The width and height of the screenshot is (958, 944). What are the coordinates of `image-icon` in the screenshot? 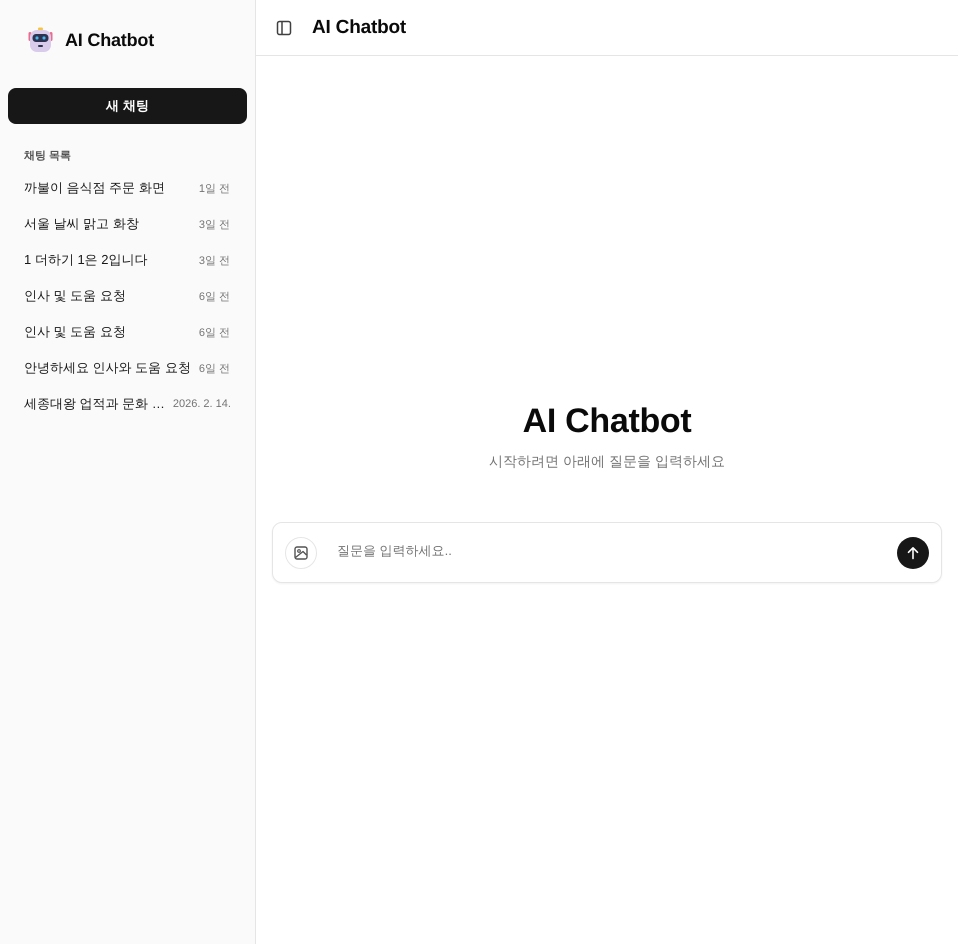 It's located at (301, 552).